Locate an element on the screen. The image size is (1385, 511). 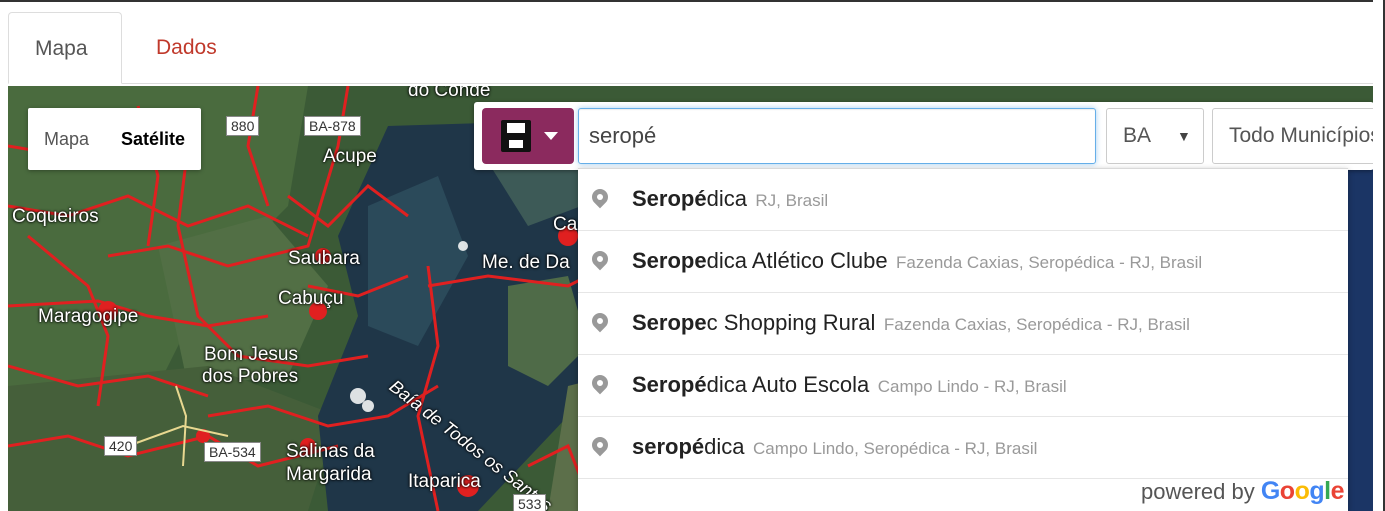
municipality-select-value: Todo Municípios is located at coordinates (1305, 135).